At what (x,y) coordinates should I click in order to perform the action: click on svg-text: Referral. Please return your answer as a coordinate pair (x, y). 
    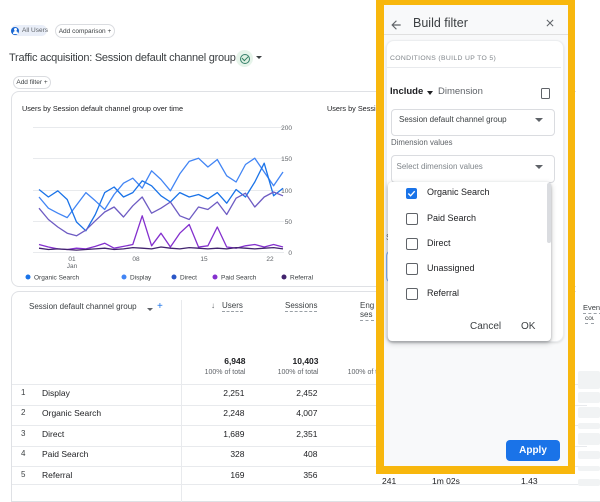
    Looking at the image, I should click on (302, 278).